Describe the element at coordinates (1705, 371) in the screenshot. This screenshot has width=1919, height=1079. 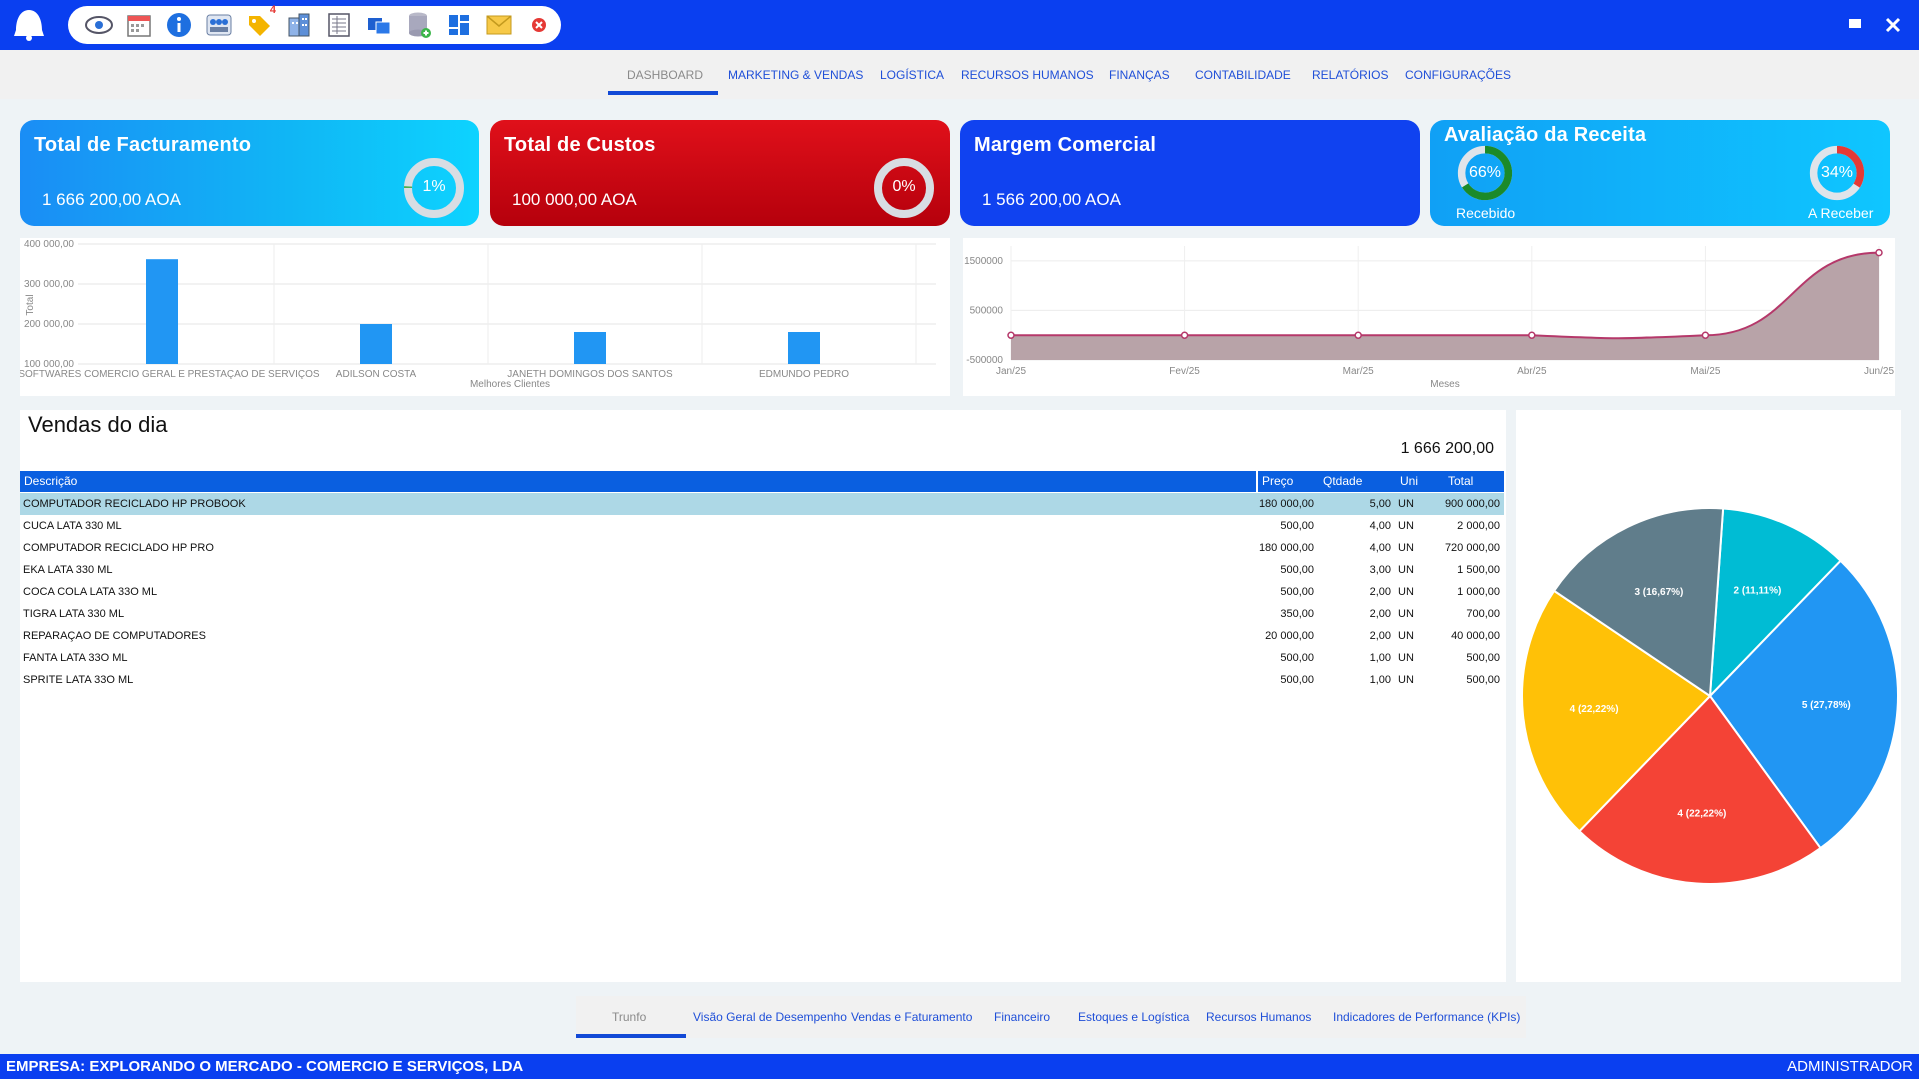
I see `line-x-tick: Mai/25` at that location.